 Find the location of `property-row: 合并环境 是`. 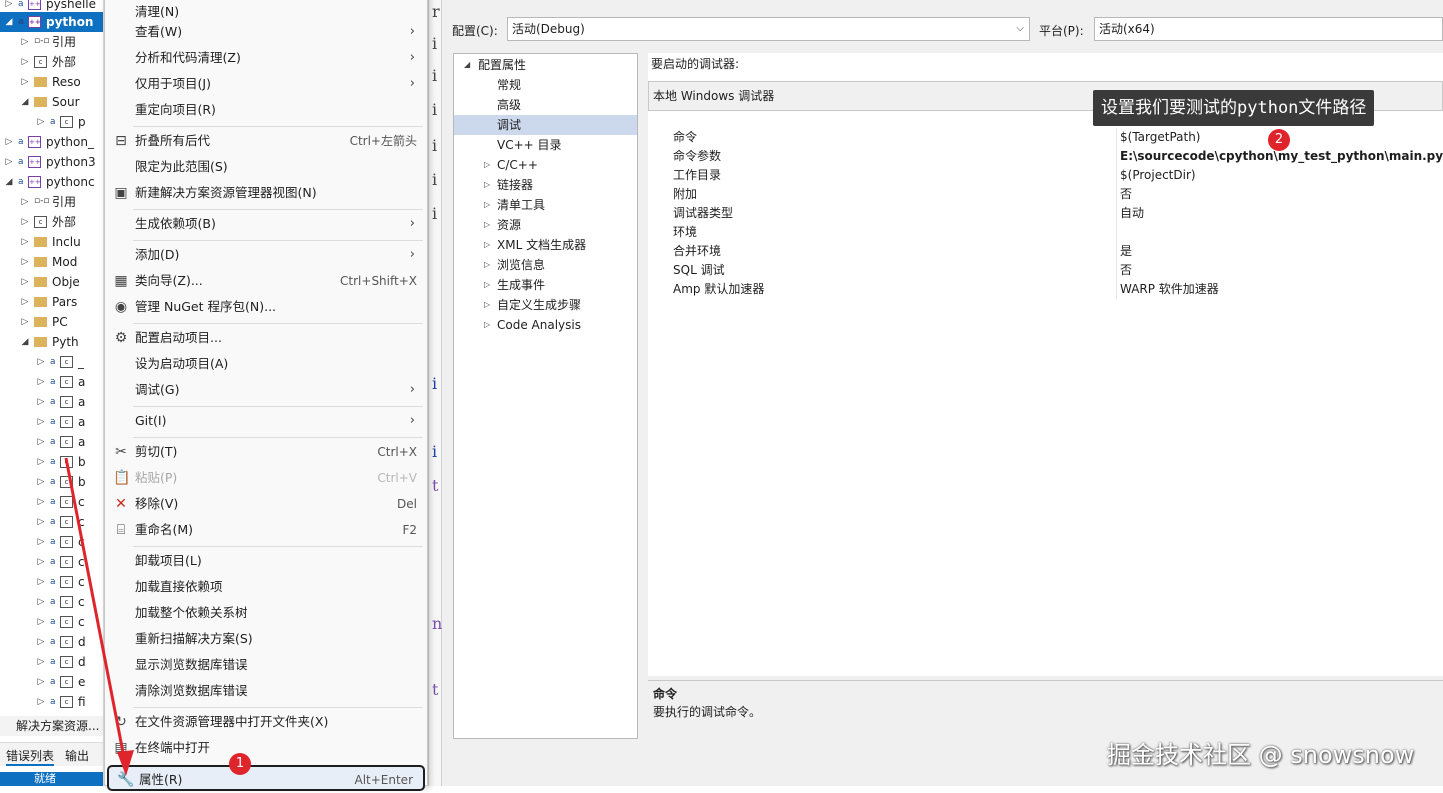

property-row: 合并环境 是 is located at coordinates (1045, 251).